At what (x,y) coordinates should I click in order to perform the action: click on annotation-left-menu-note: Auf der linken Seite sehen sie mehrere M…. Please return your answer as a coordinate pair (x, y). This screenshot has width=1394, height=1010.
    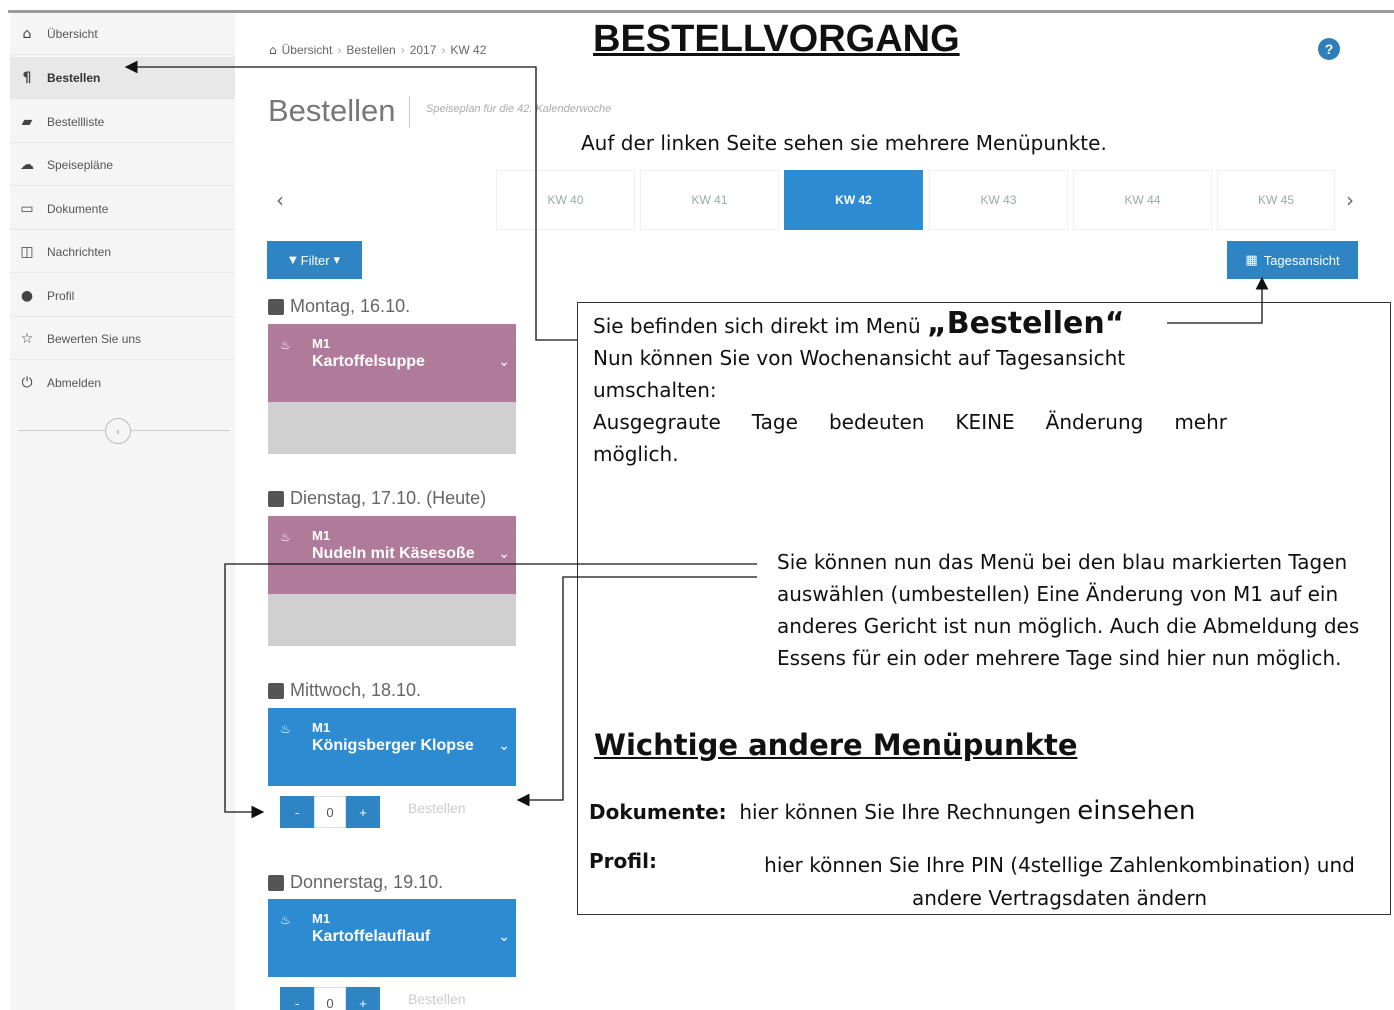
    Looking at the image, I should click on (844, 143).